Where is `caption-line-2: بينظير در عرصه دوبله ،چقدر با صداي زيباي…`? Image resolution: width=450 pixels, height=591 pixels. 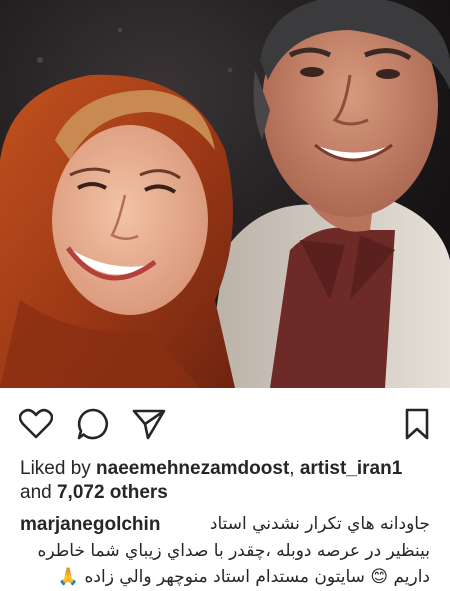 caption-line-2: بينظير در عرصه دوبله ،چقدر با صداي زيباي… is located at coordinates (233, 551).